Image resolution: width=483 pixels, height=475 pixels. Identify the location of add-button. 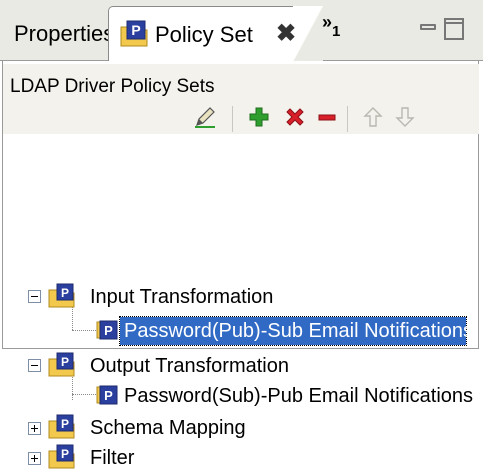
(259, 119).